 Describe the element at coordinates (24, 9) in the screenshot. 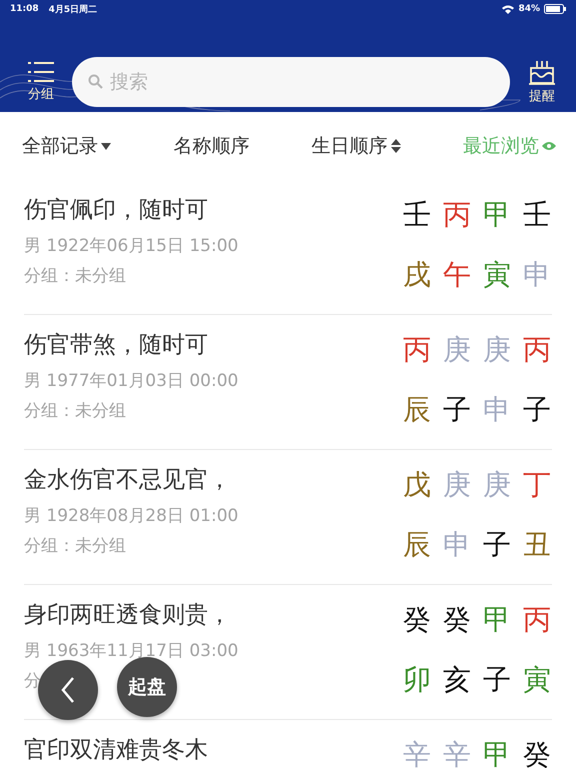

I see `status-time: 11:08` at that location.